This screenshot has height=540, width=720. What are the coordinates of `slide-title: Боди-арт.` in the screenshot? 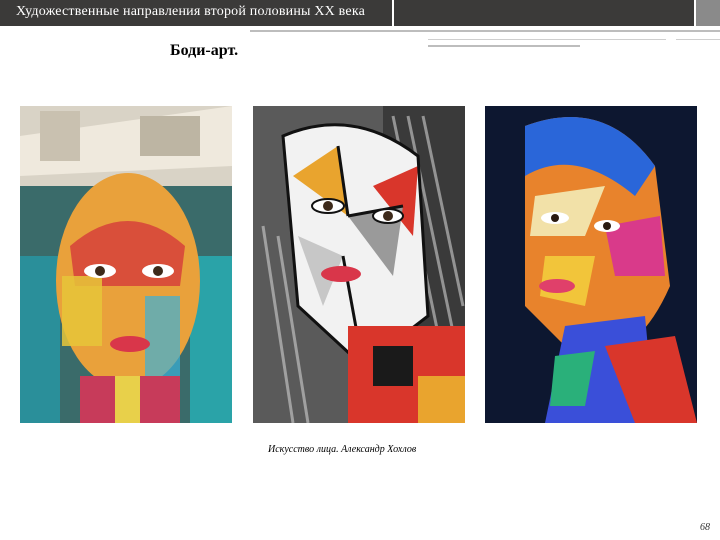 It's located at (204, 50).